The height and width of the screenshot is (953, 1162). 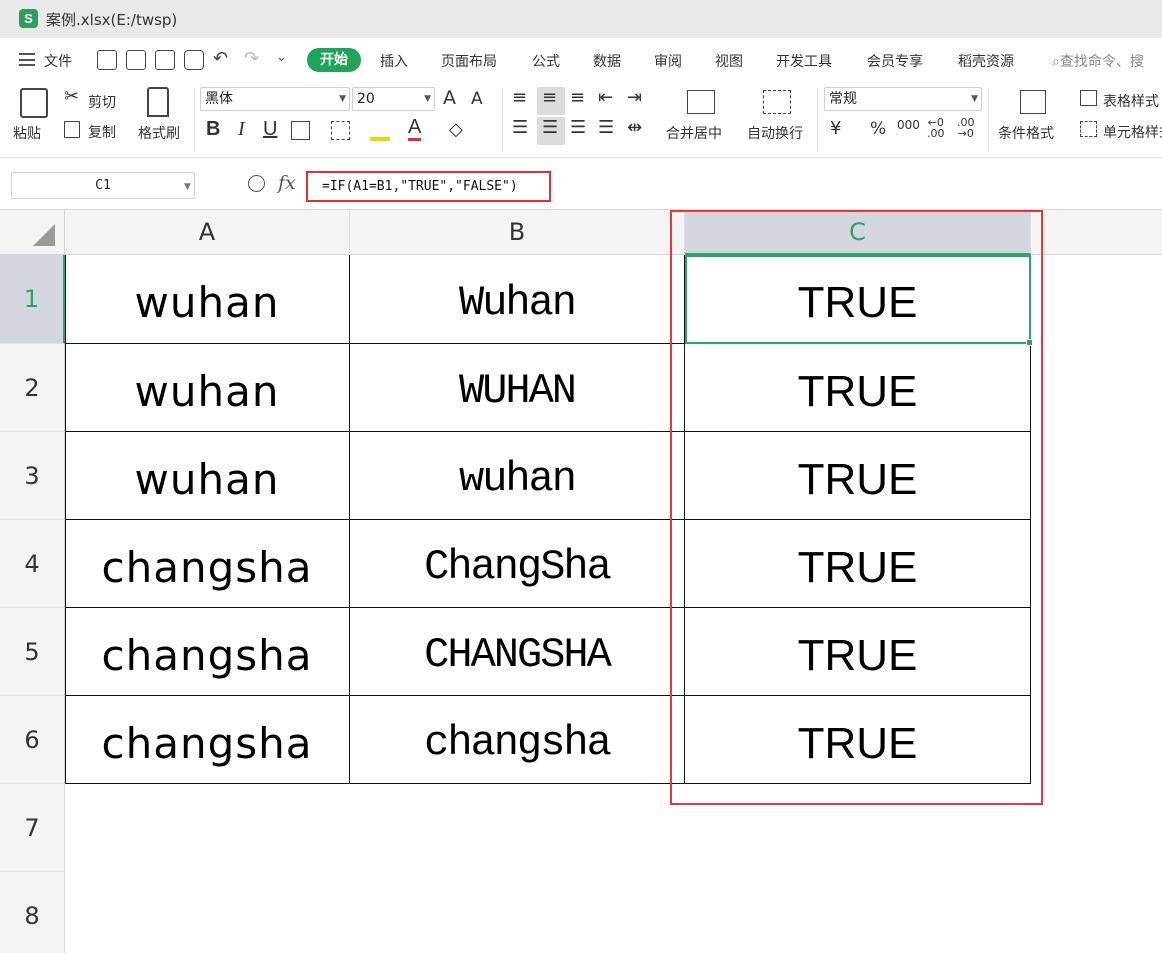 What do you see at coordinates (287, 183) in the screenshot?
I see `insert-function-icon: fx` at bounding box center [287, 183].